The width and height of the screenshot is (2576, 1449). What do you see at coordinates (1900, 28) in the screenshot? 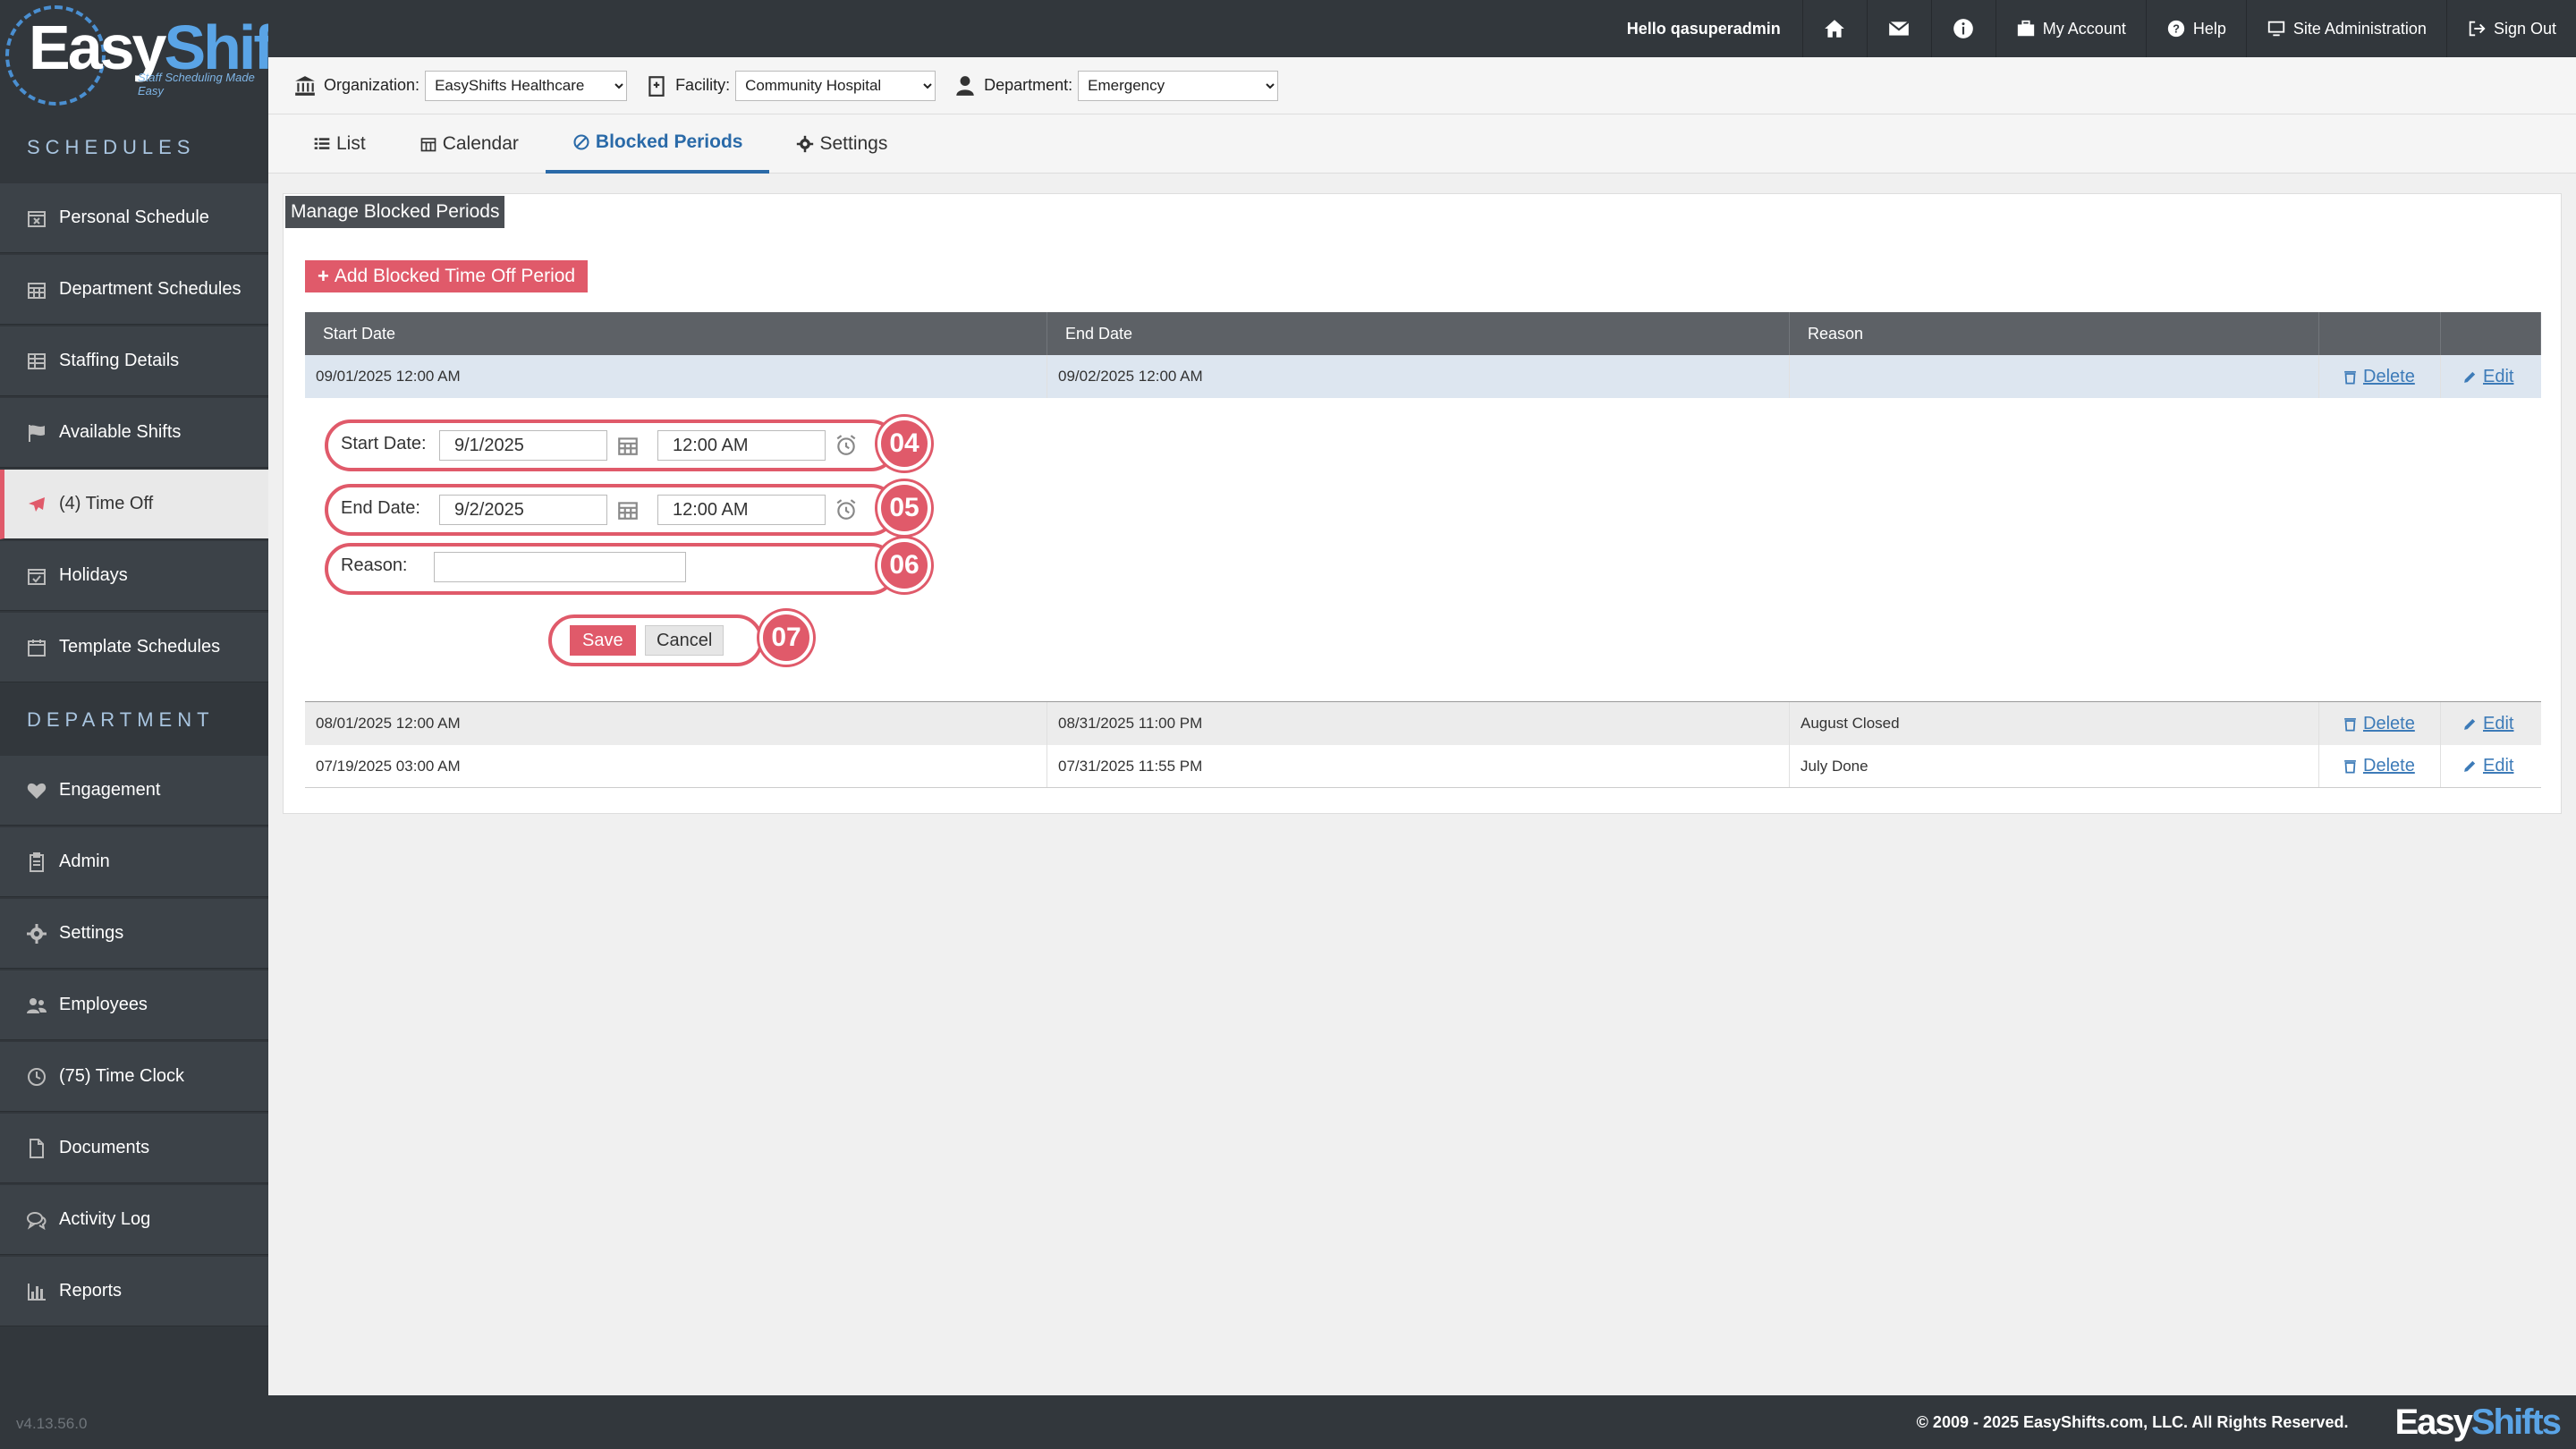
I see `envelope-icon` at bounding box center [1900, 28].